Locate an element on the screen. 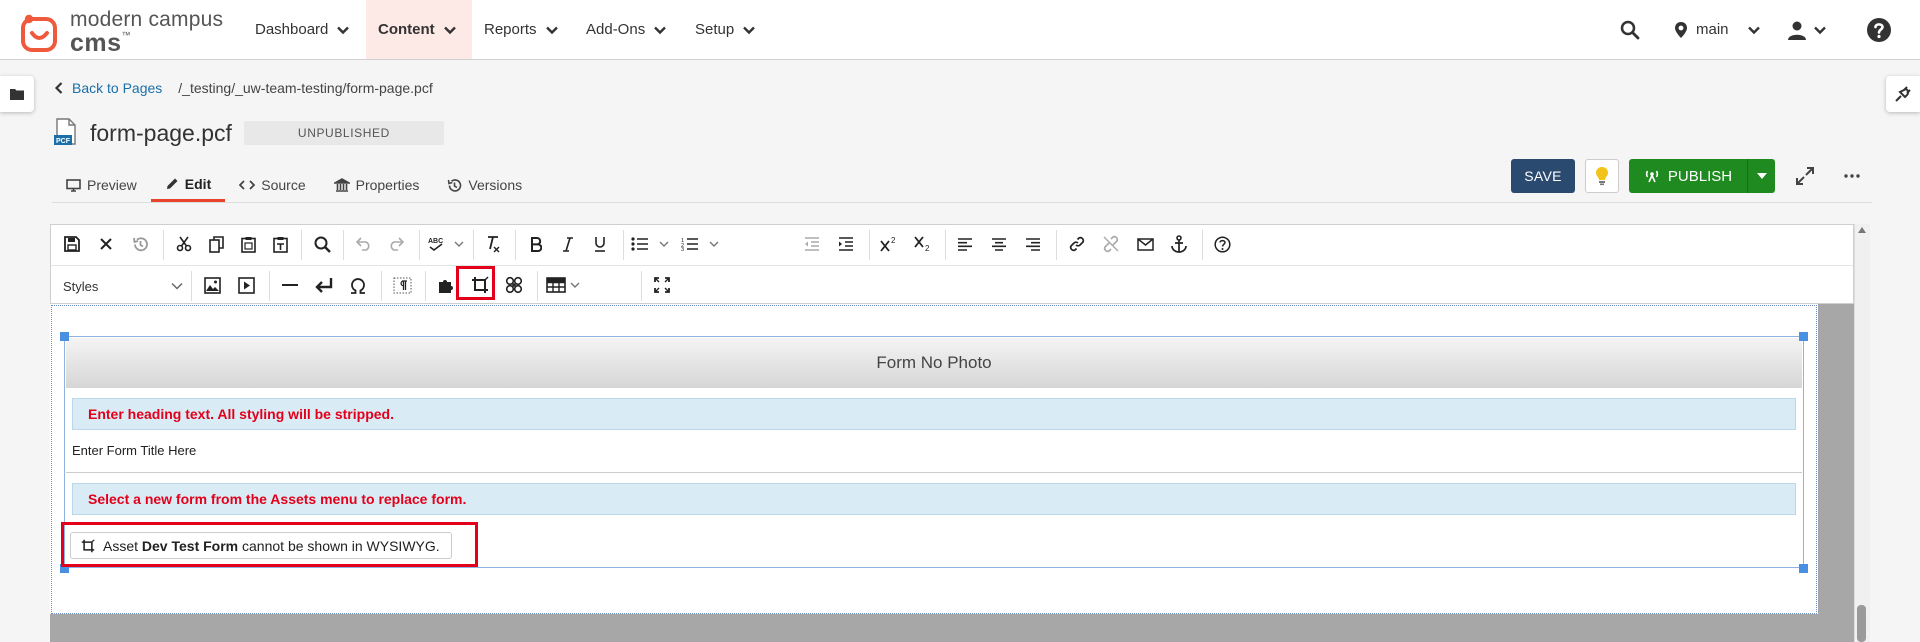 Image resolution: width=1920 pixels, height=642 pixels. toolbar-row-1: ABC 123 2 2 is located at coordinates (952, 244).